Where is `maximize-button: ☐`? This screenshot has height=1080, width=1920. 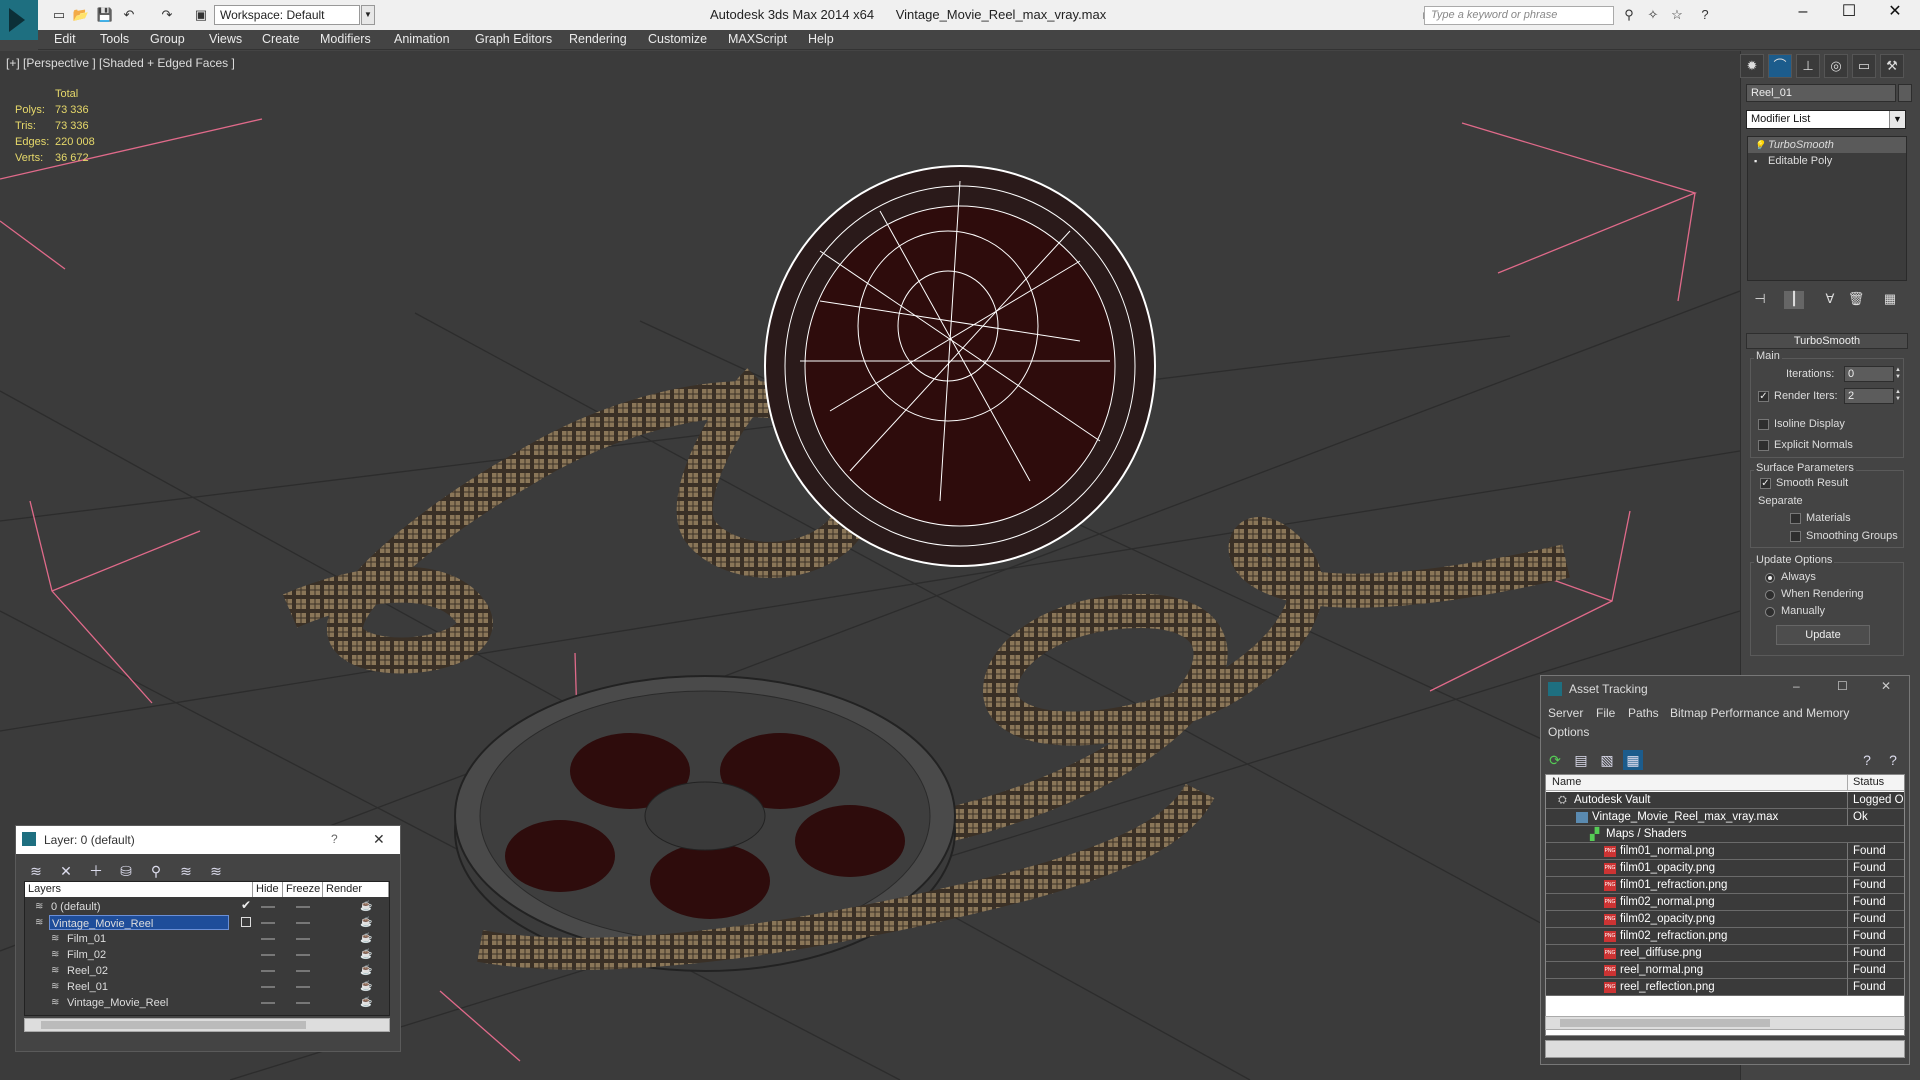
maximize-button: ☐ is located at coordinates (1842, 686).